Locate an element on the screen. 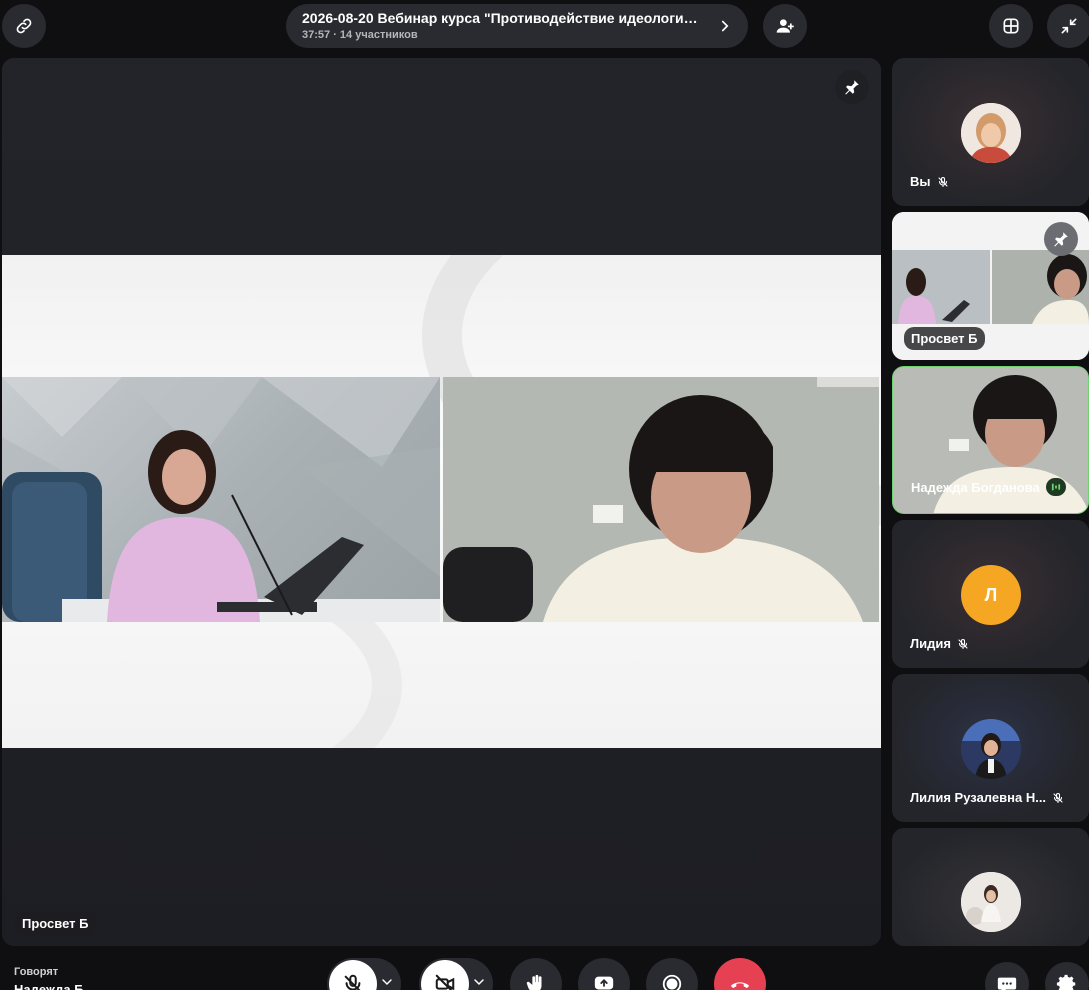 This screenshot has height=990, width=1089. microphone-control is located at coordinates (364, 974).